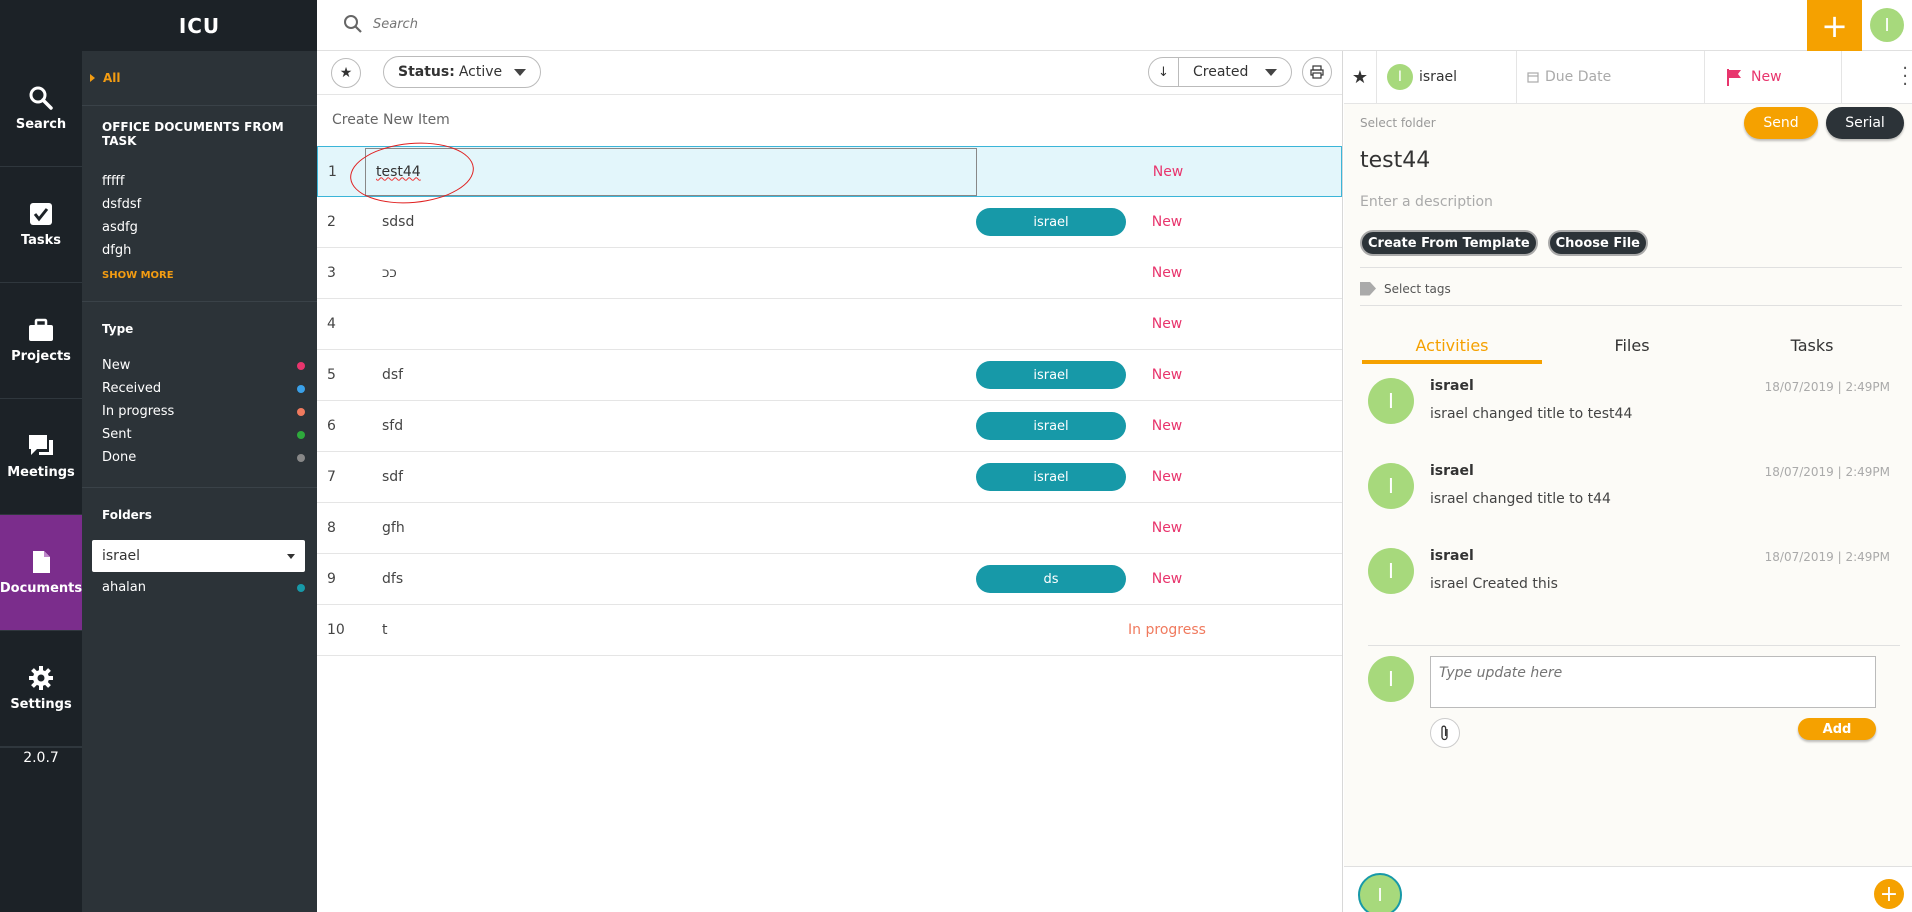  What do you see at coordinates (829, 324) in the screenshot?
I see `table-row: 4 New` at bounding box center [829, 324].